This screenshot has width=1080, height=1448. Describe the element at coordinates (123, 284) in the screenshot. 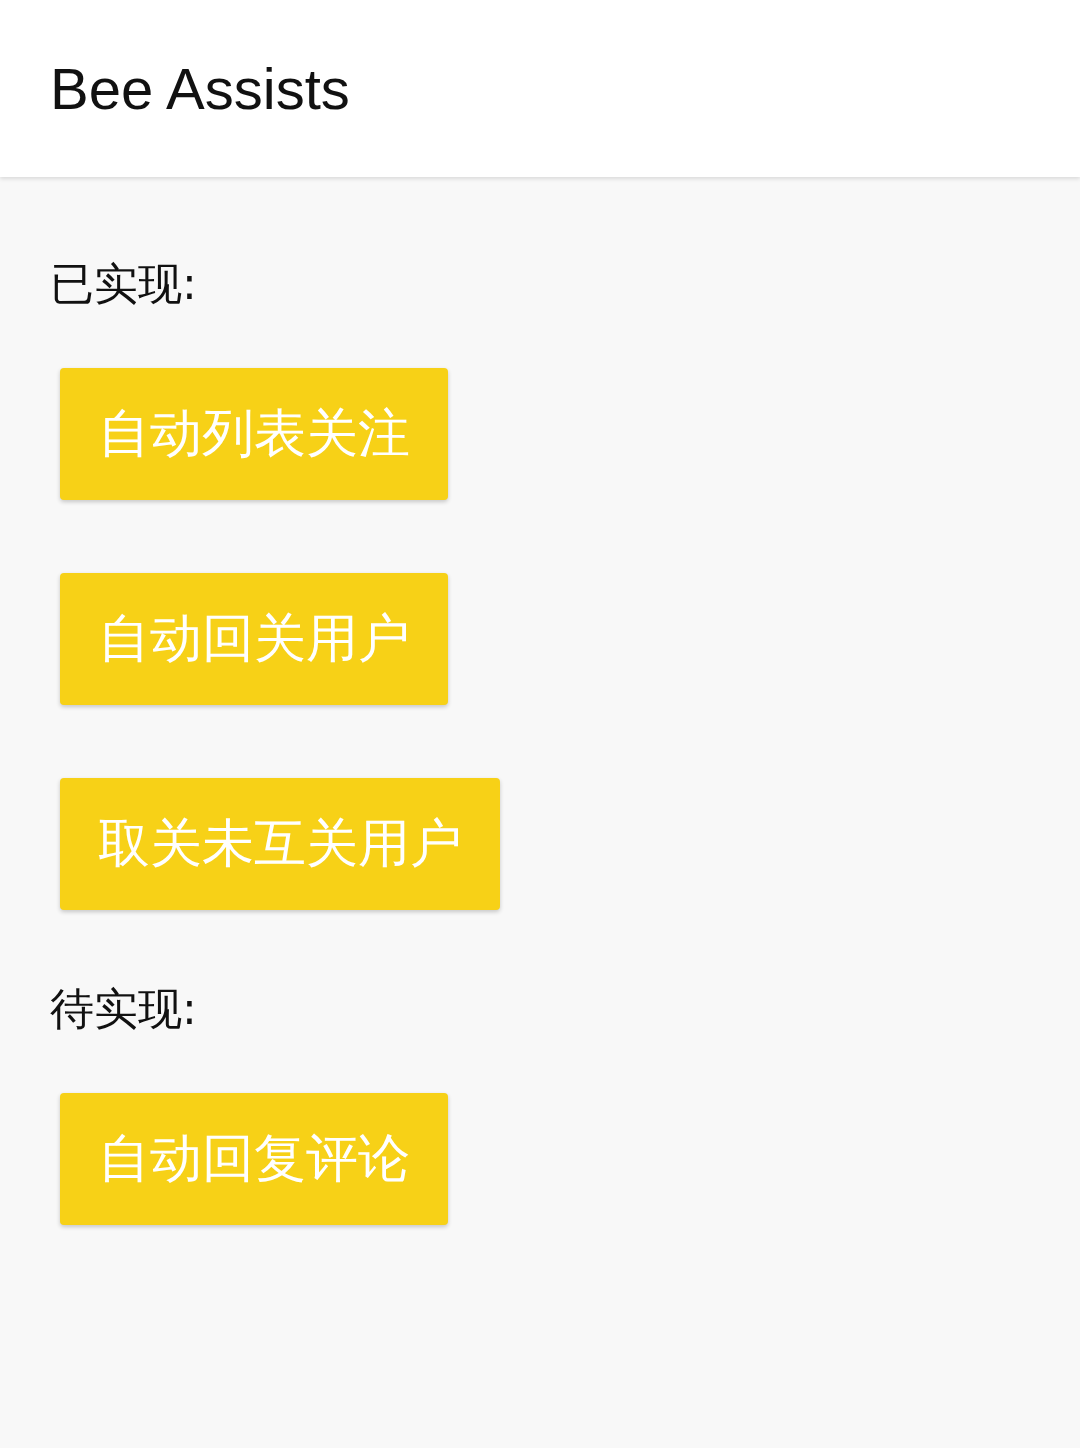

I see `section-heading: 已实现:` at that location.